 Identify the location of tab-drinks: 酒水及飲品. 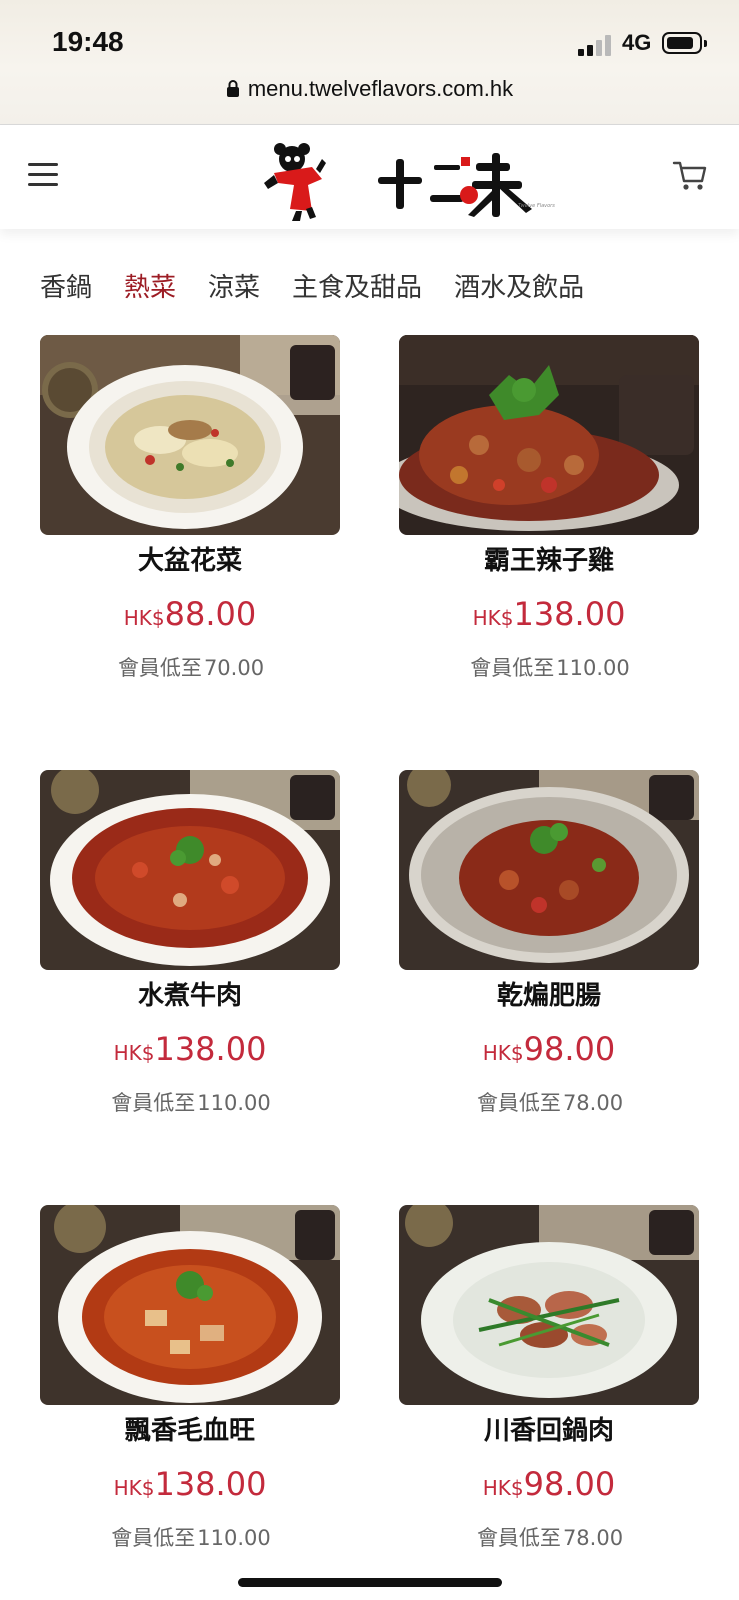
(519, 288).